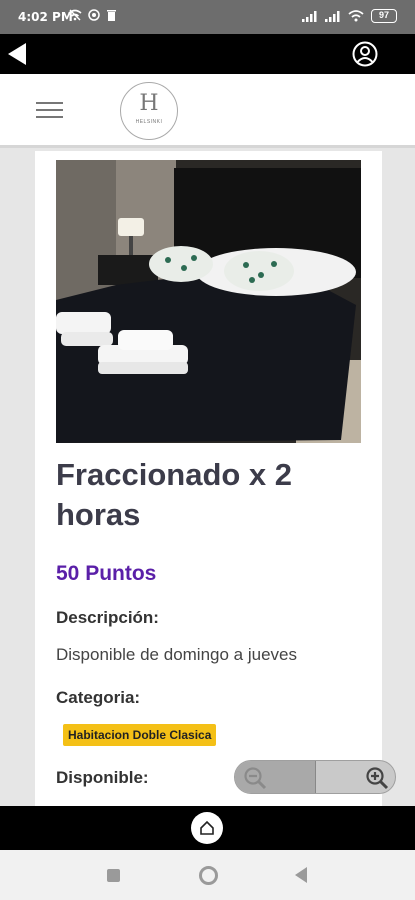  What do you see at coordinates (107, 617) in the screenshot?
I see `description-label: Descripción:` at bounding box center [107, 617].